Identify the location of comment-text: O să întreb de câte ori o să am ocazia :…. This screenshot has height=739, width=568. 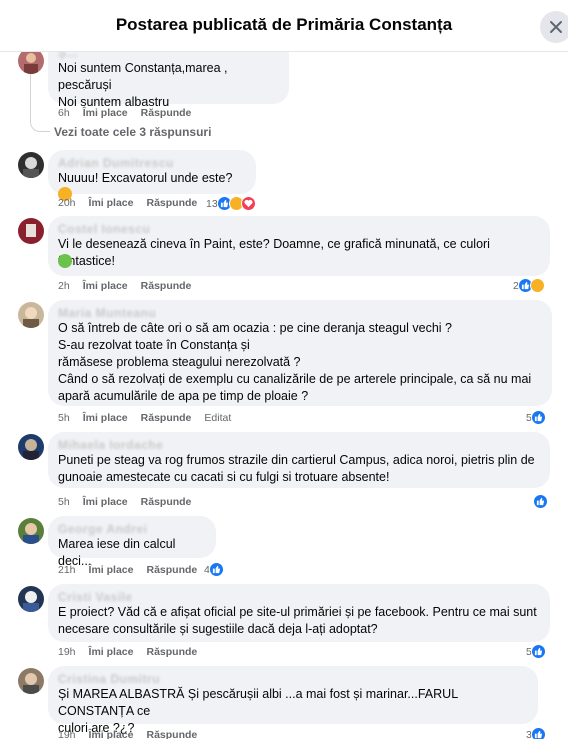
(295, 362).